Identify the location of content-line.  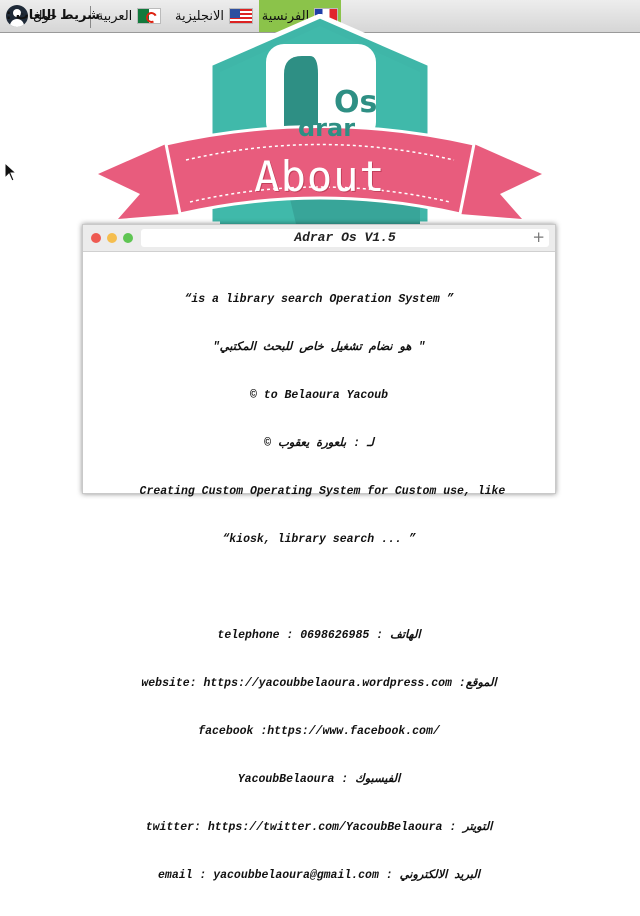
(319, 588).